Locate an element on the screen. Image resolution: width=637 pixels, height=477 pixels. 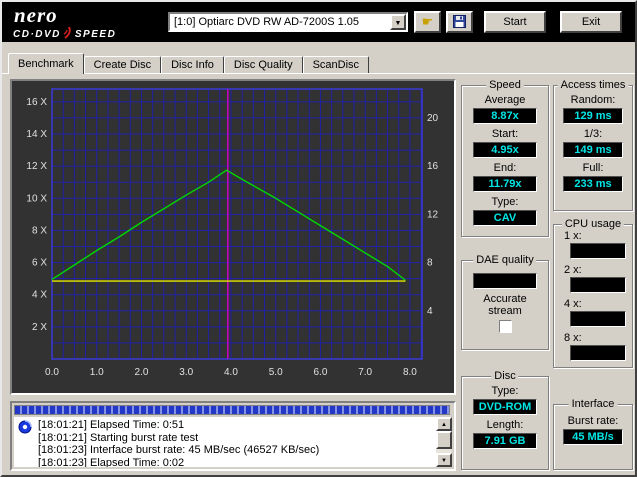
svg-text: 20 is located at coordinates (433, 118).